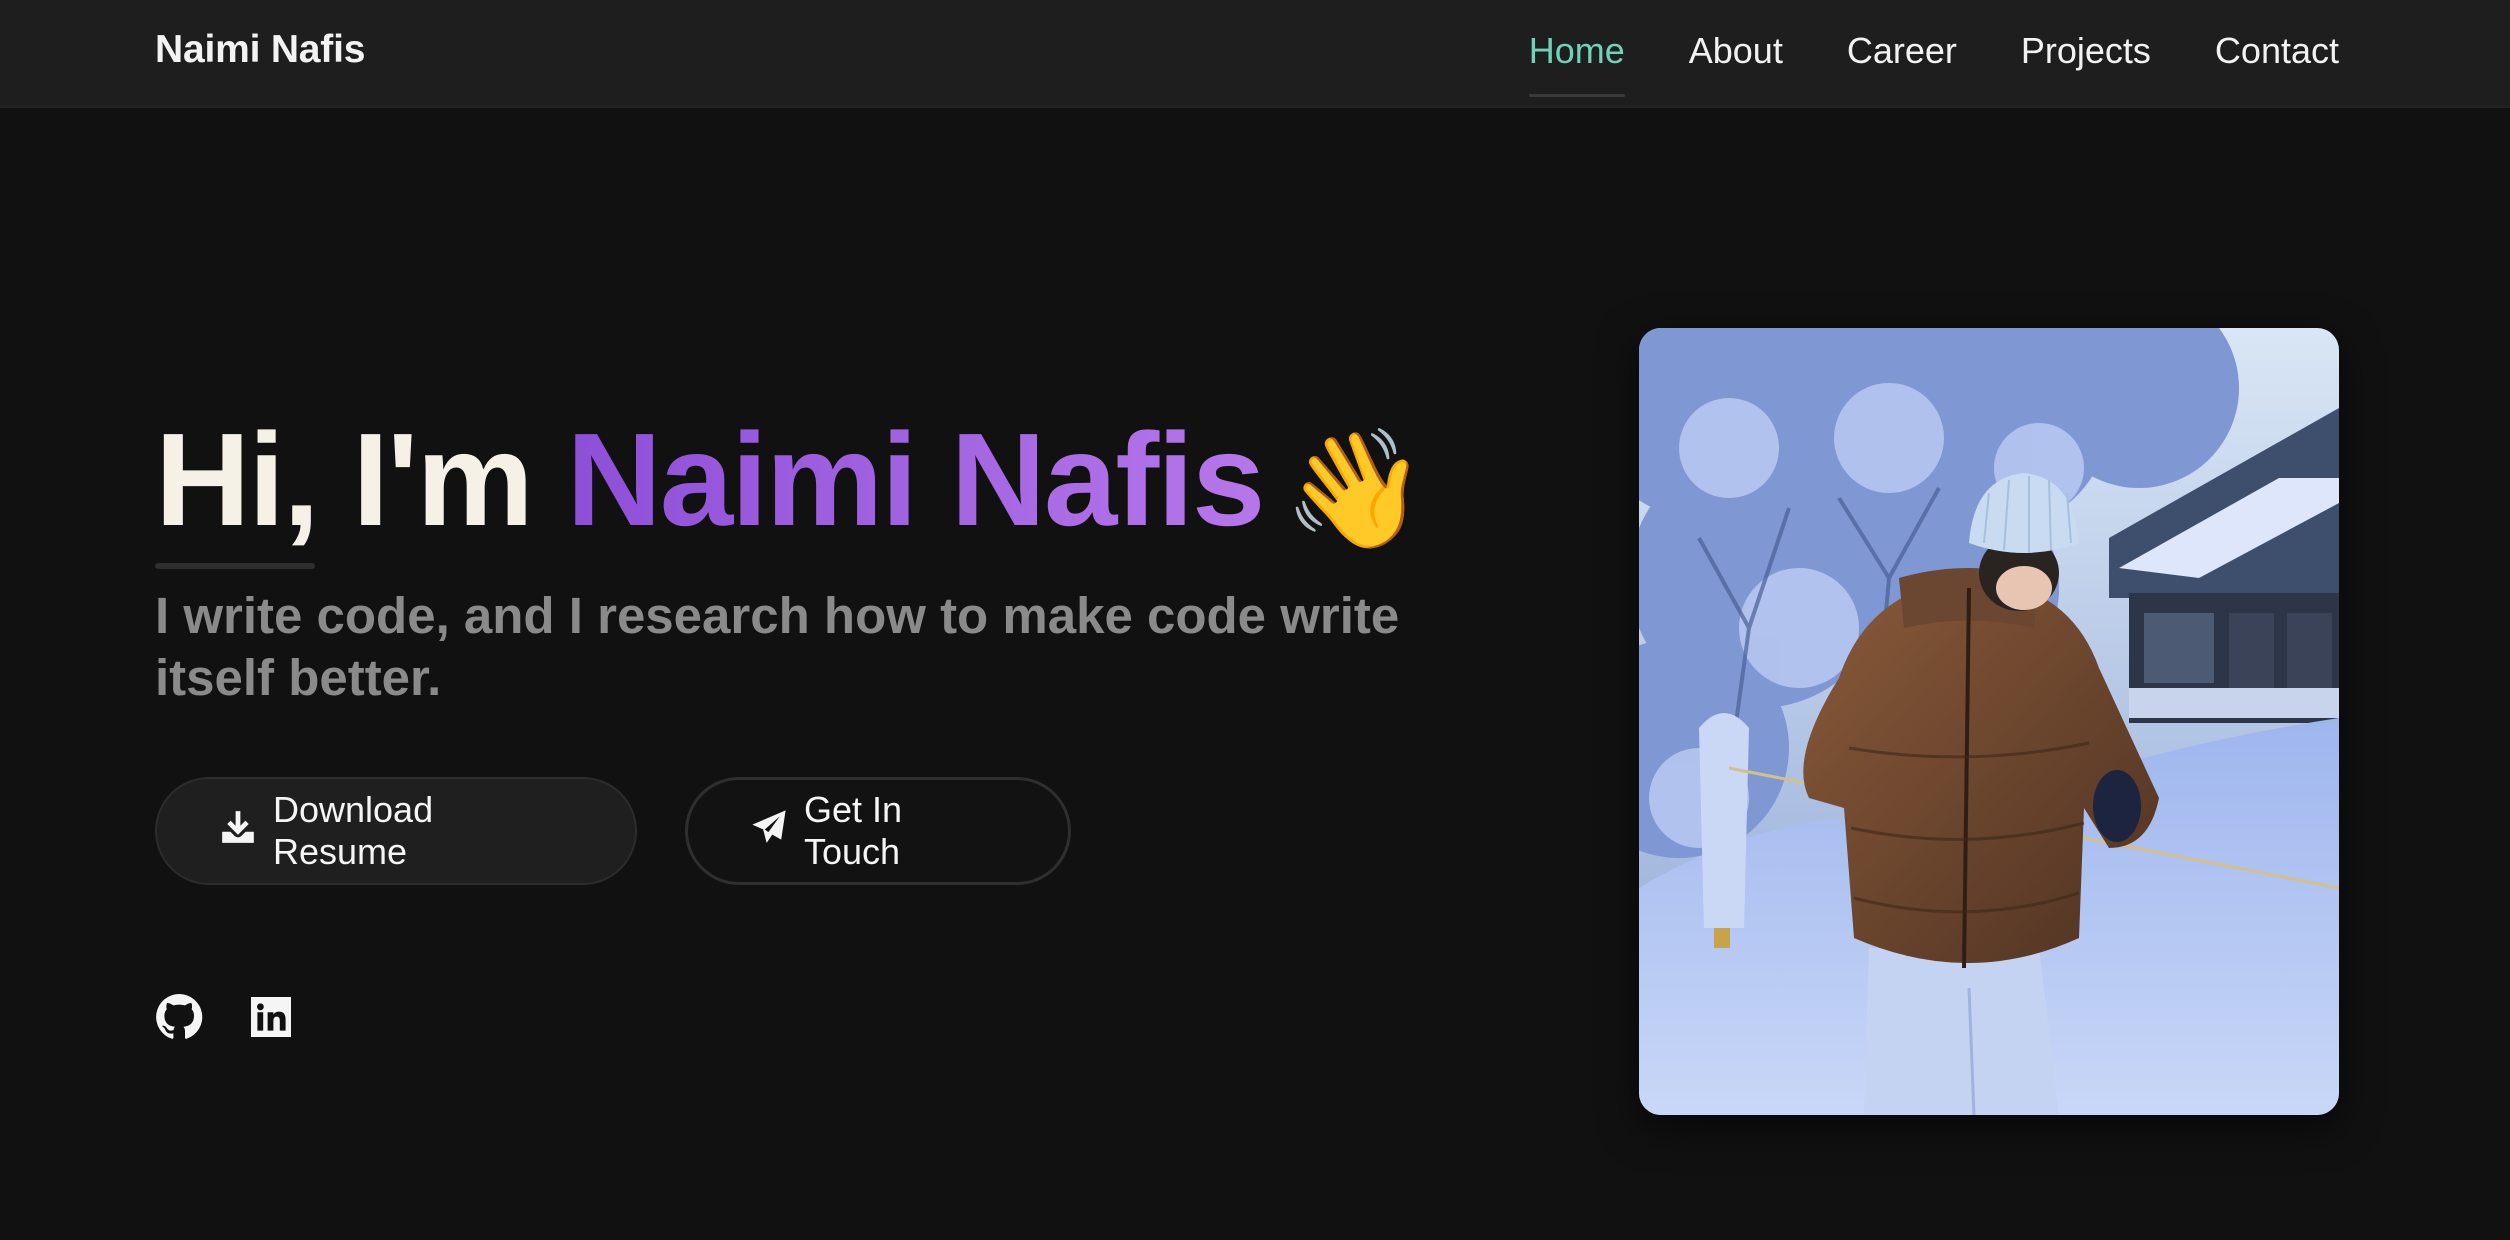  I want to click on linkedin-icon, so click(271, 1017).